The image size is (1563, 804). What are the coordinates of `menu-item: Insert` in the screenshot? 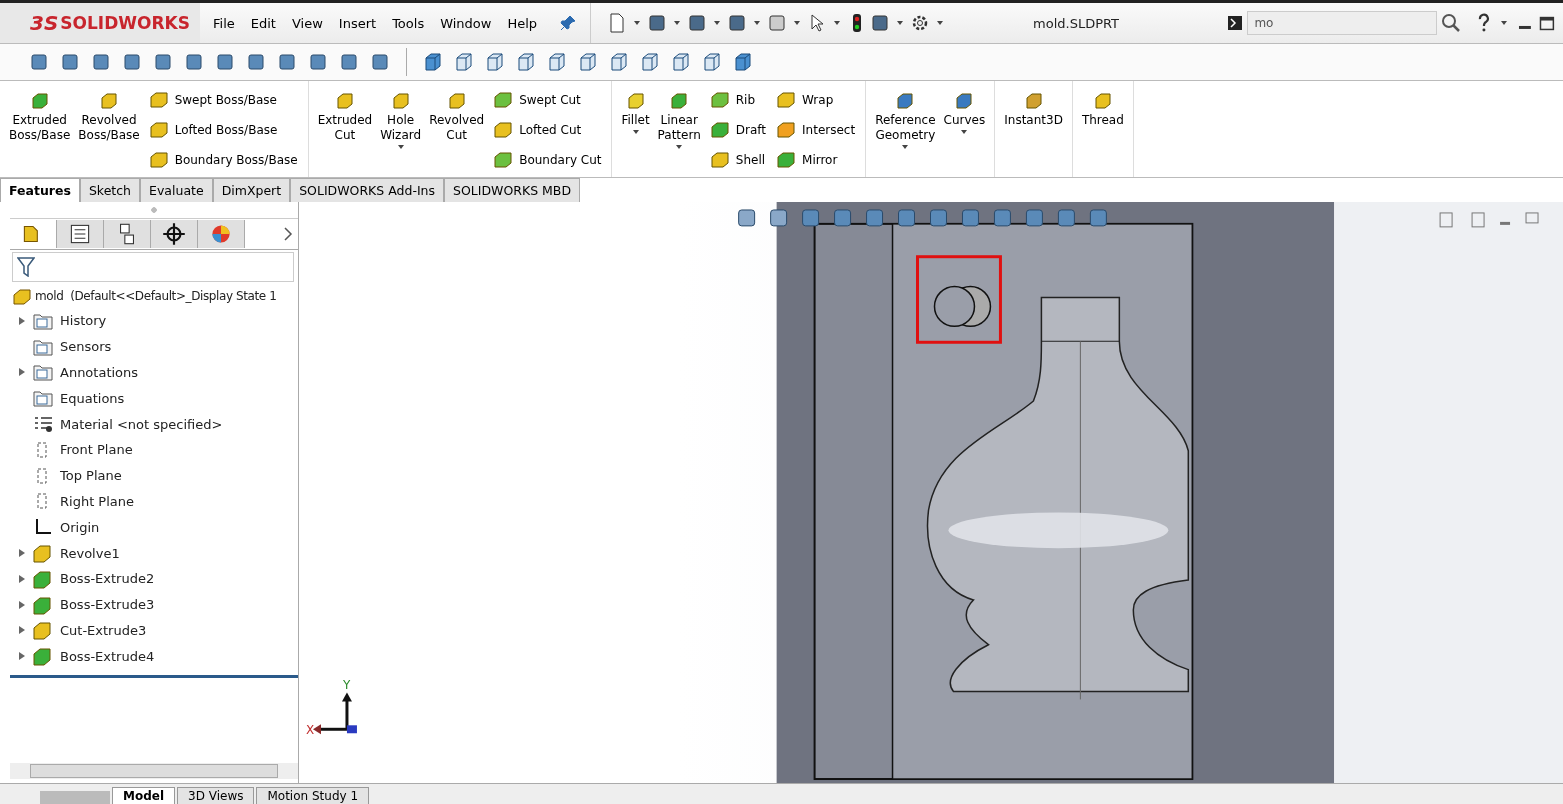 It's located at (357, 23).